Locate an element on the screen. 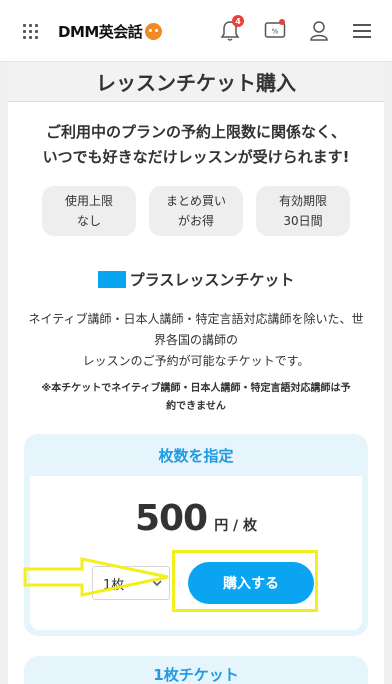  cat-mascot-icon is located at coordinates (154, 31).